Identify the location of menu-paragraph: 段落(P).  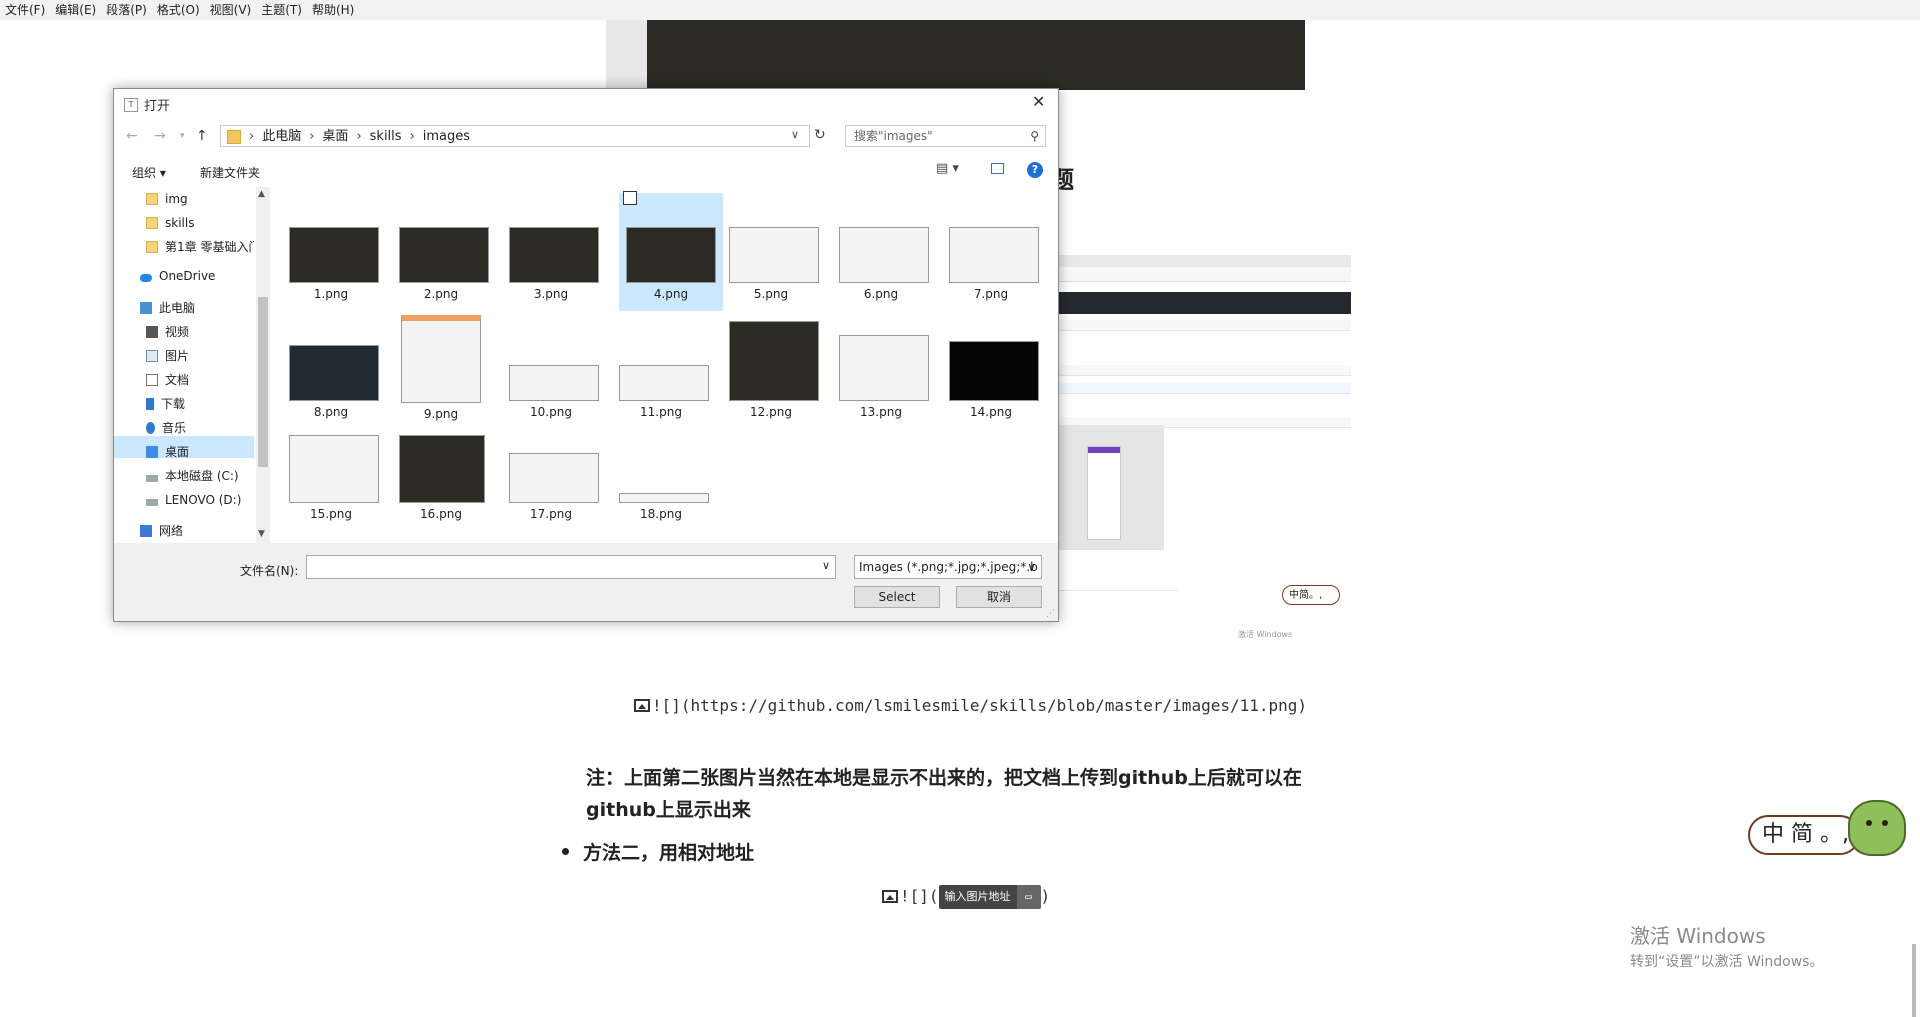
(126, 10).